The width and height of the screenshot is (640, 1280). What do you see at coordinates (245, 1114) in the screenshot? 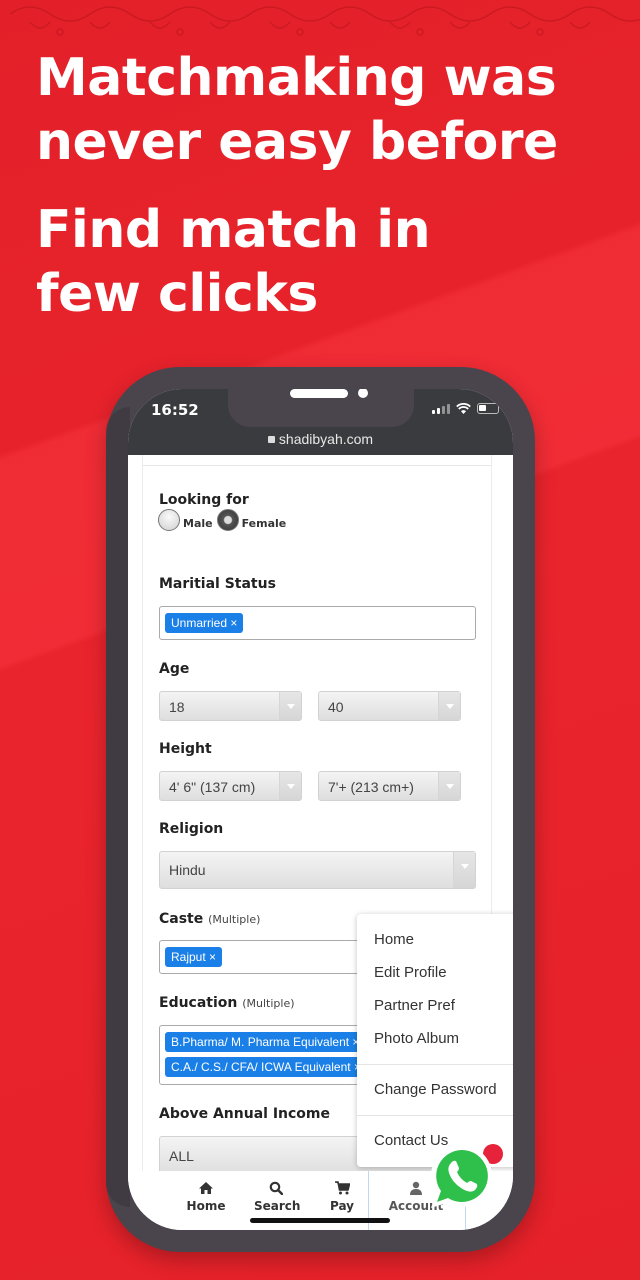
I see `income-label: Above Annual Income` at bounding box center [245, 1114].